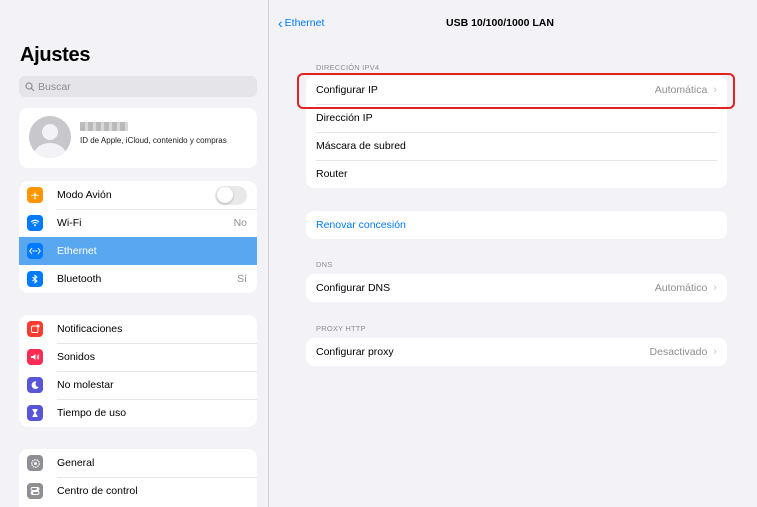 This screenshot has width=757, height=507. I want to click on sidebar-item-do-not-disturb: No molestar, so click(138, 385).